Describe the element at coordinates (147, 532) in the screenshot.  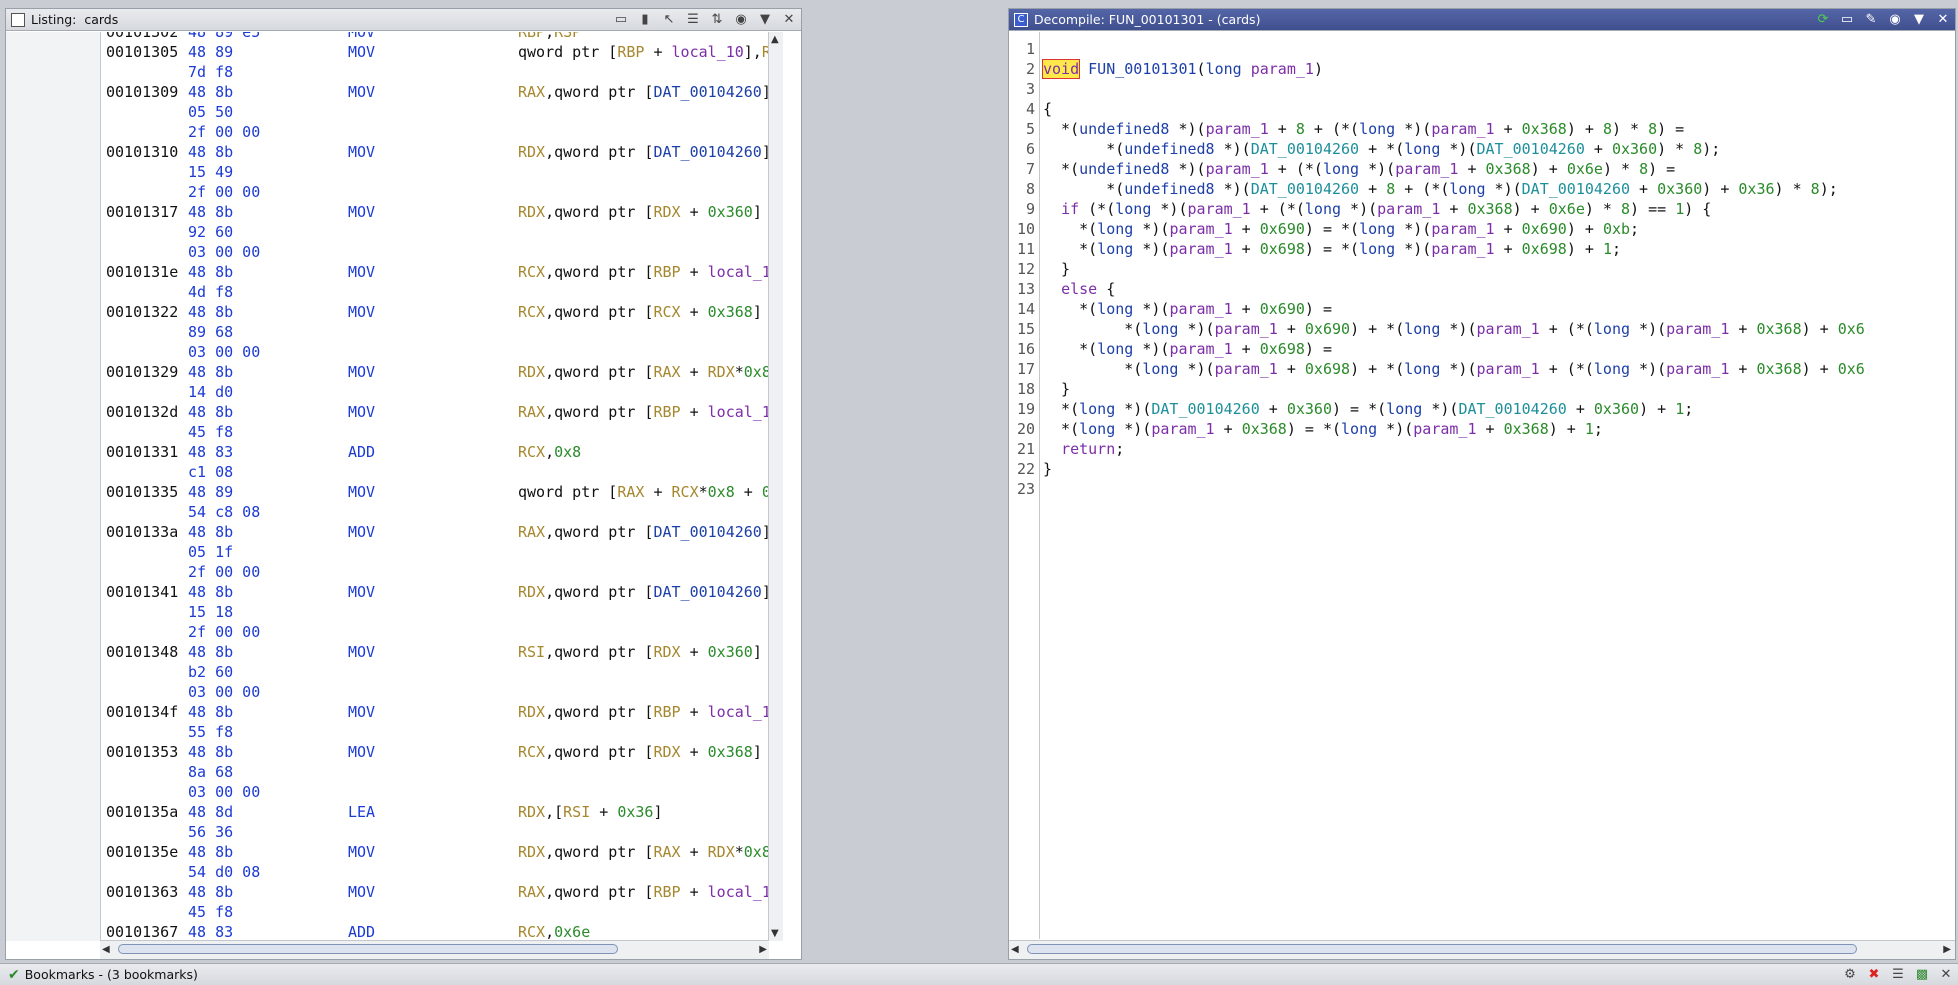
I see `address: 0010133a` at that location.